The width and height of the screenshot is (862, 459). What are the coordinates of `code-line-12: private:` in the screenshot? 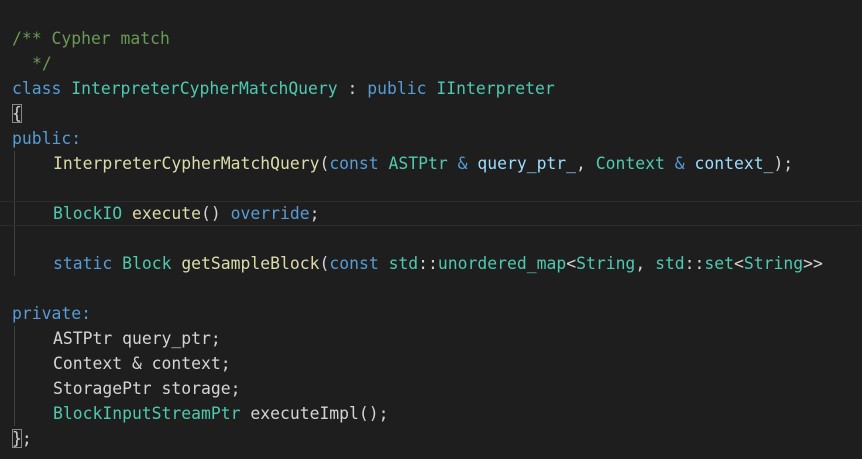 It's located at (431, 313).